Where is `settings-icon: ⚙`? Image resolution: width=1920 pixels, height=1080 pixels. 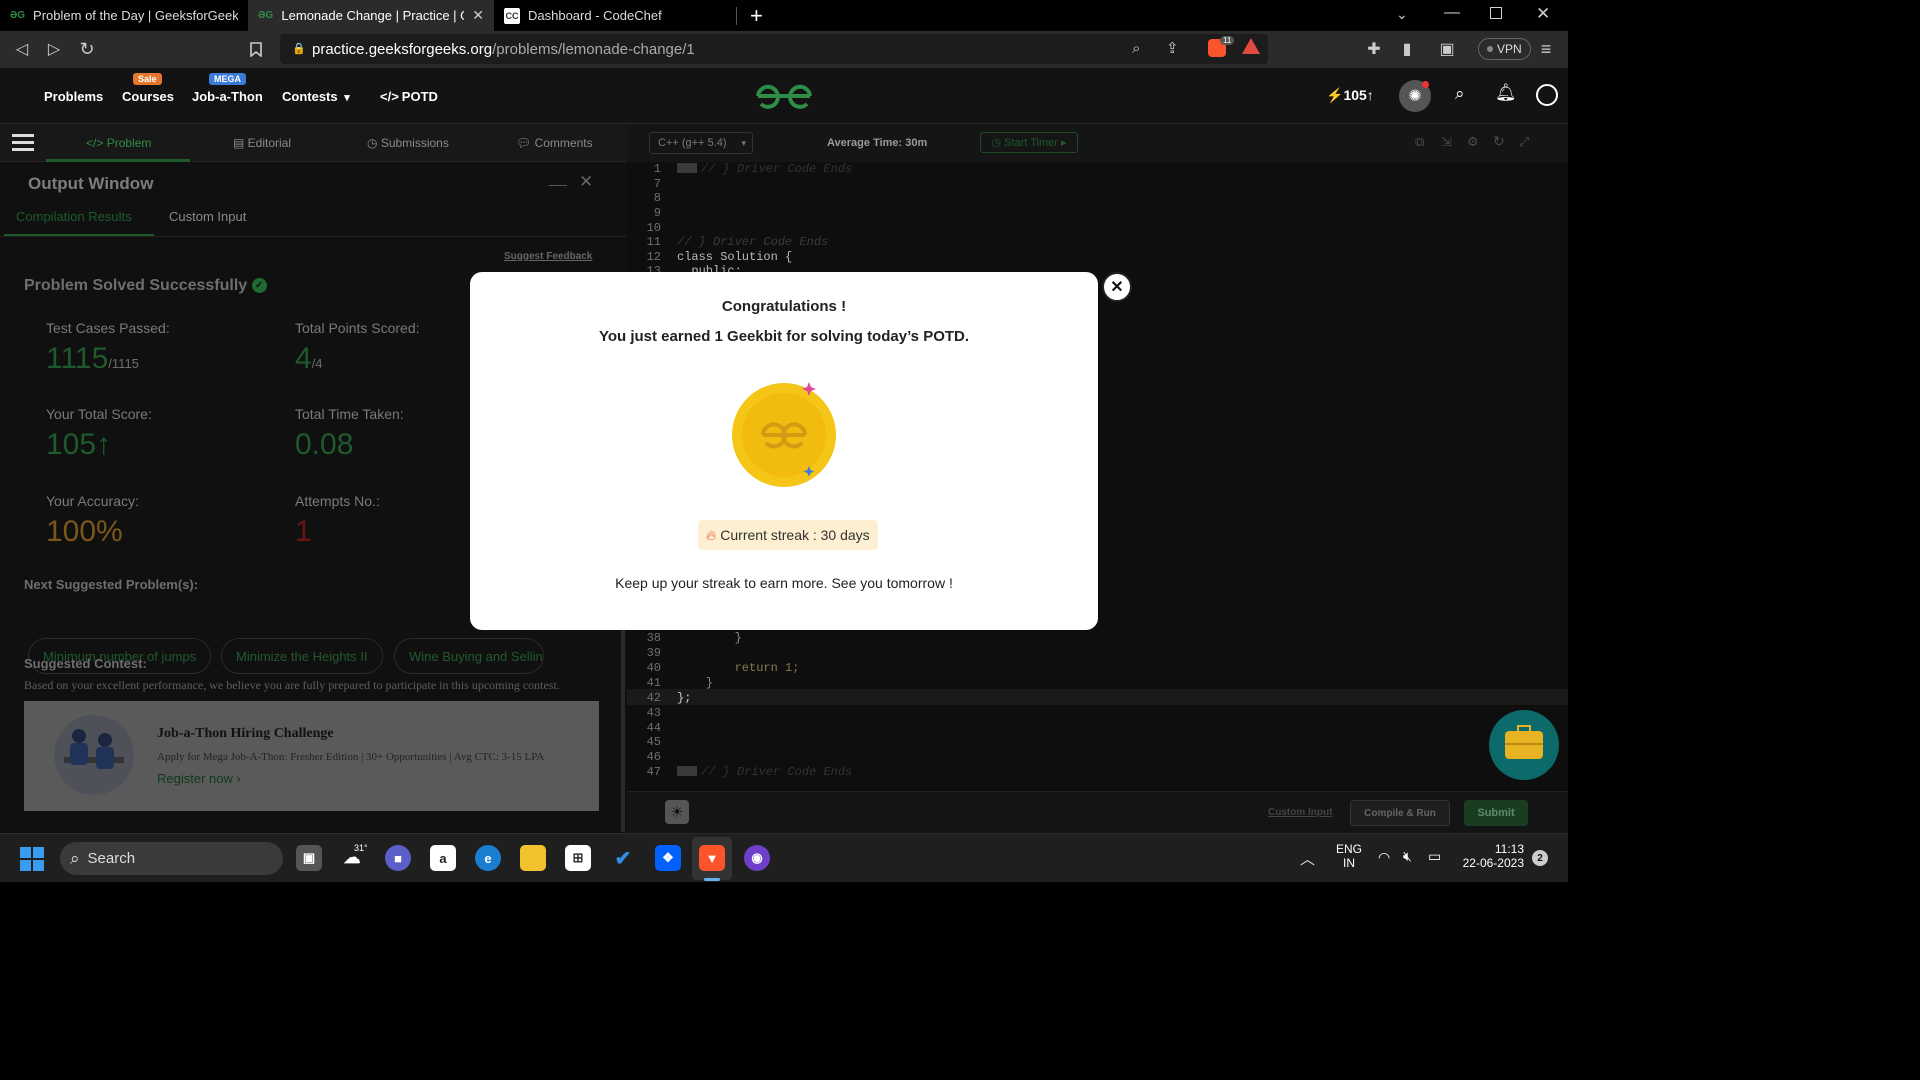 settings-icon: ⚙ is located at coordinates (1473, 142).